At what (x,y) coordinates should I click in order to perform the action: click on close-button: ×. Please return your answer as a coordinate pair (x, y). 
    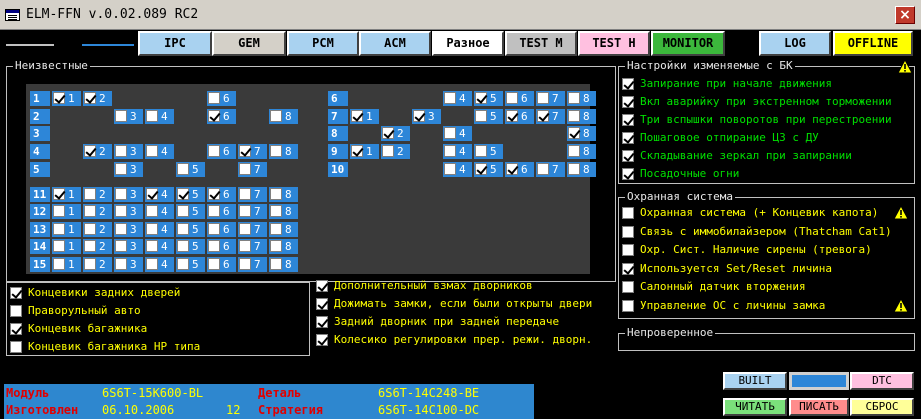
    Looking at the image, I should click on (905, 15).